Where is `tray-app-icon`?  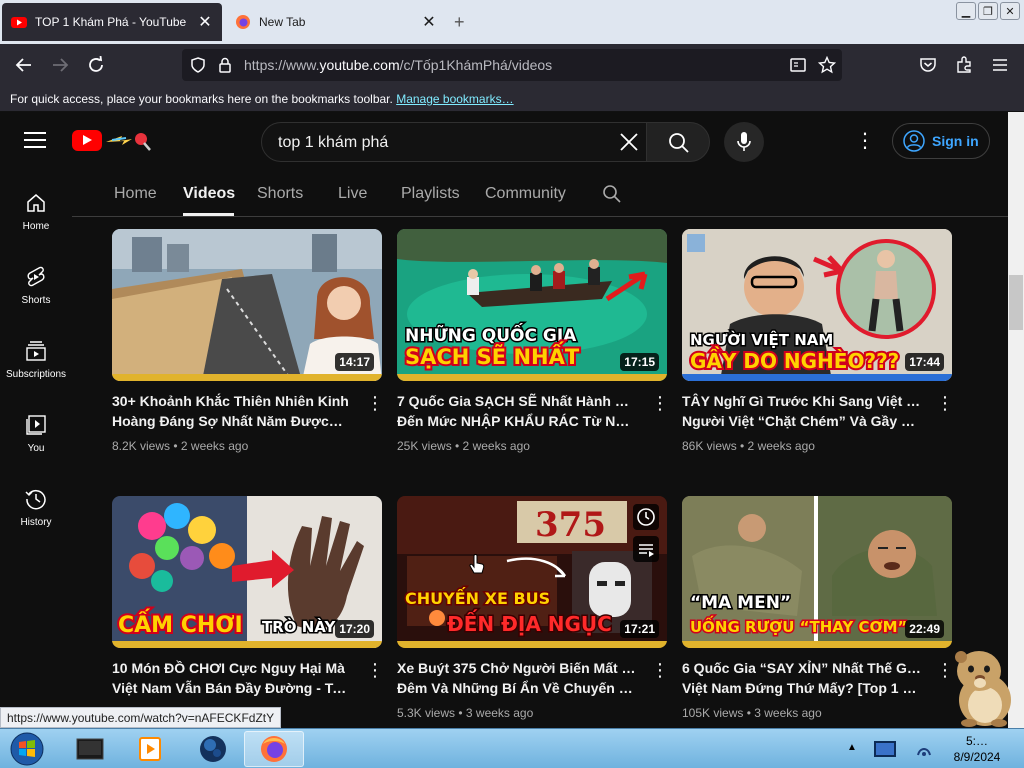 tray-app-icon is located at coordinates (887, 749).